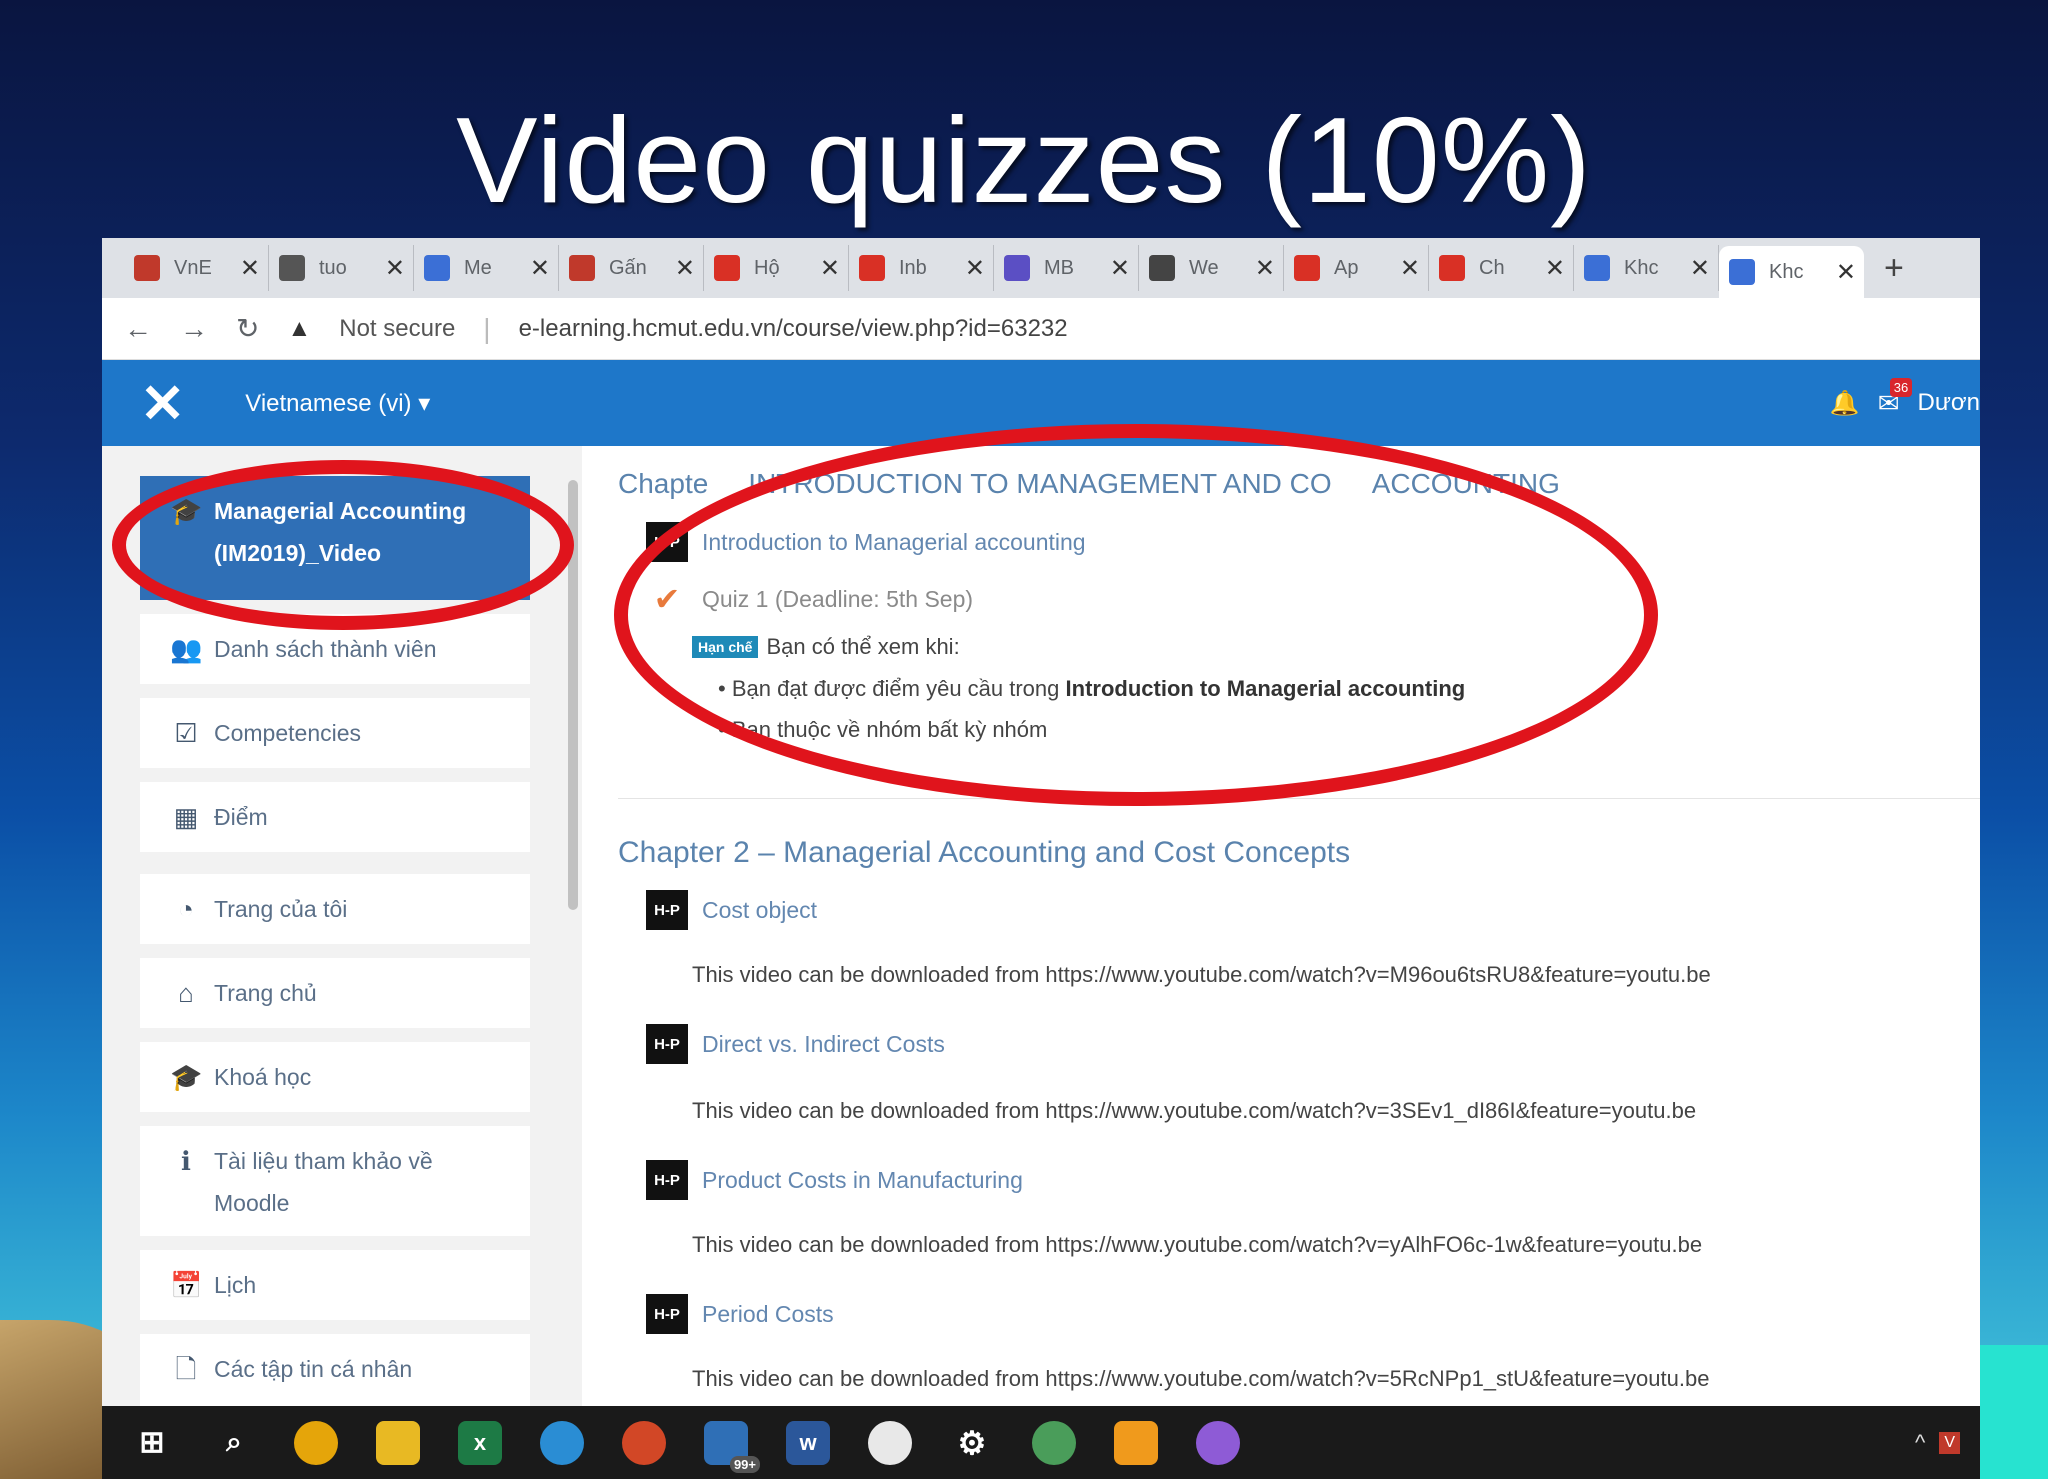 The height and width of the screenshot is (1479, 2048). Describe the element at coordinates (186, 733) in the screenshot. I see `checkbox-icon: ☑` at that location.